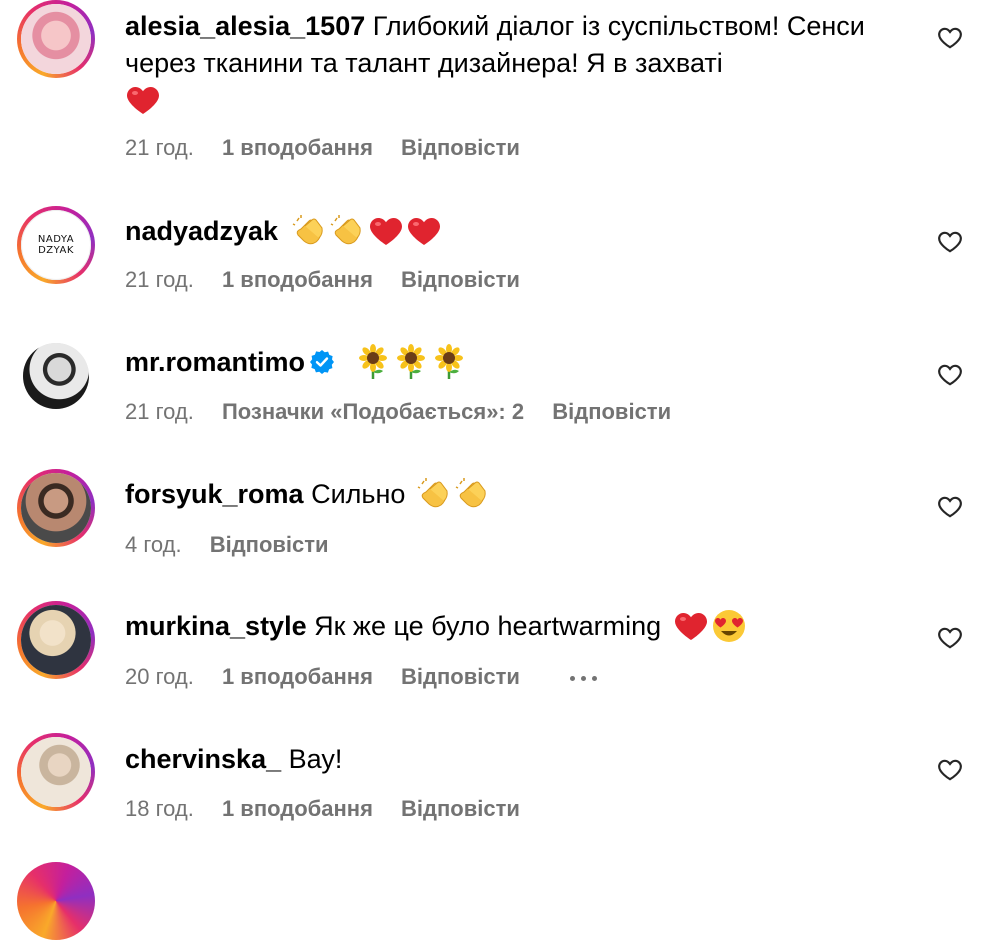  What do you see at coordinates (373, 411) in the screenshot?
I see `comment-likes: Позначки «Подобається»: 2` at bounding box center [373, 411].